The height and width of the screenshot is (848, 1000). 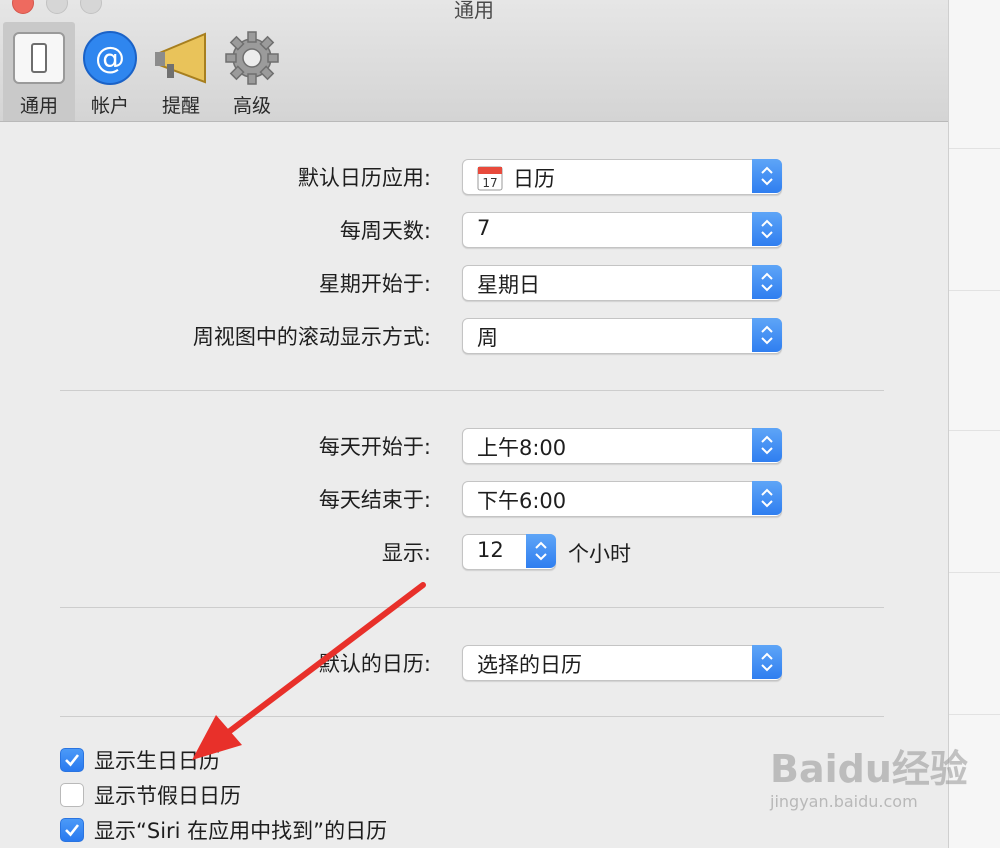 I want to click on days-per-week-label: 每周天数:, so click(x=385, y=231).